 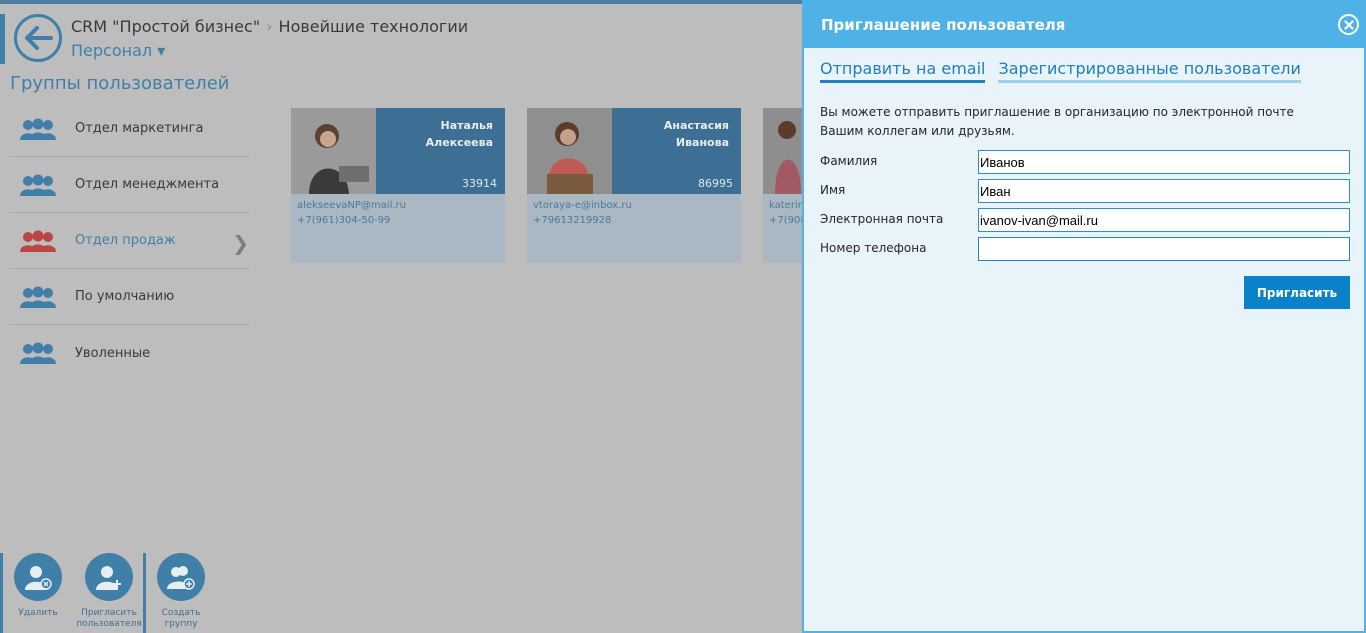 I want to click on group-label: Отдел продаж, so click(x=125, y=240).